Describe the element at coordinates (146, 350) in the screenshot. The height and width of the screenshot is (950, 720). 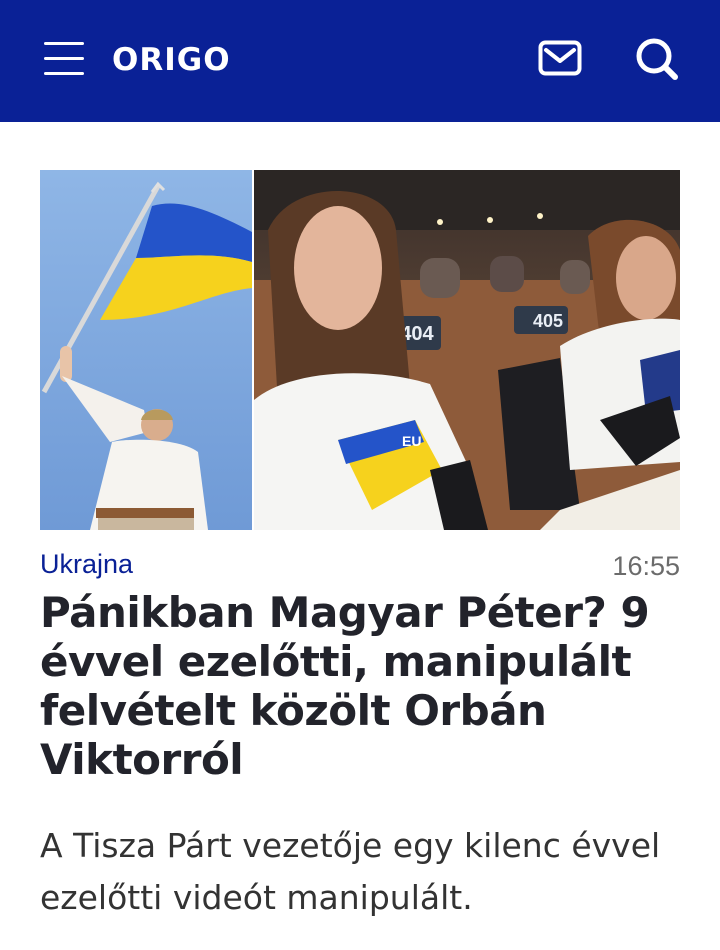
I see `left-photo-panel` at that location.